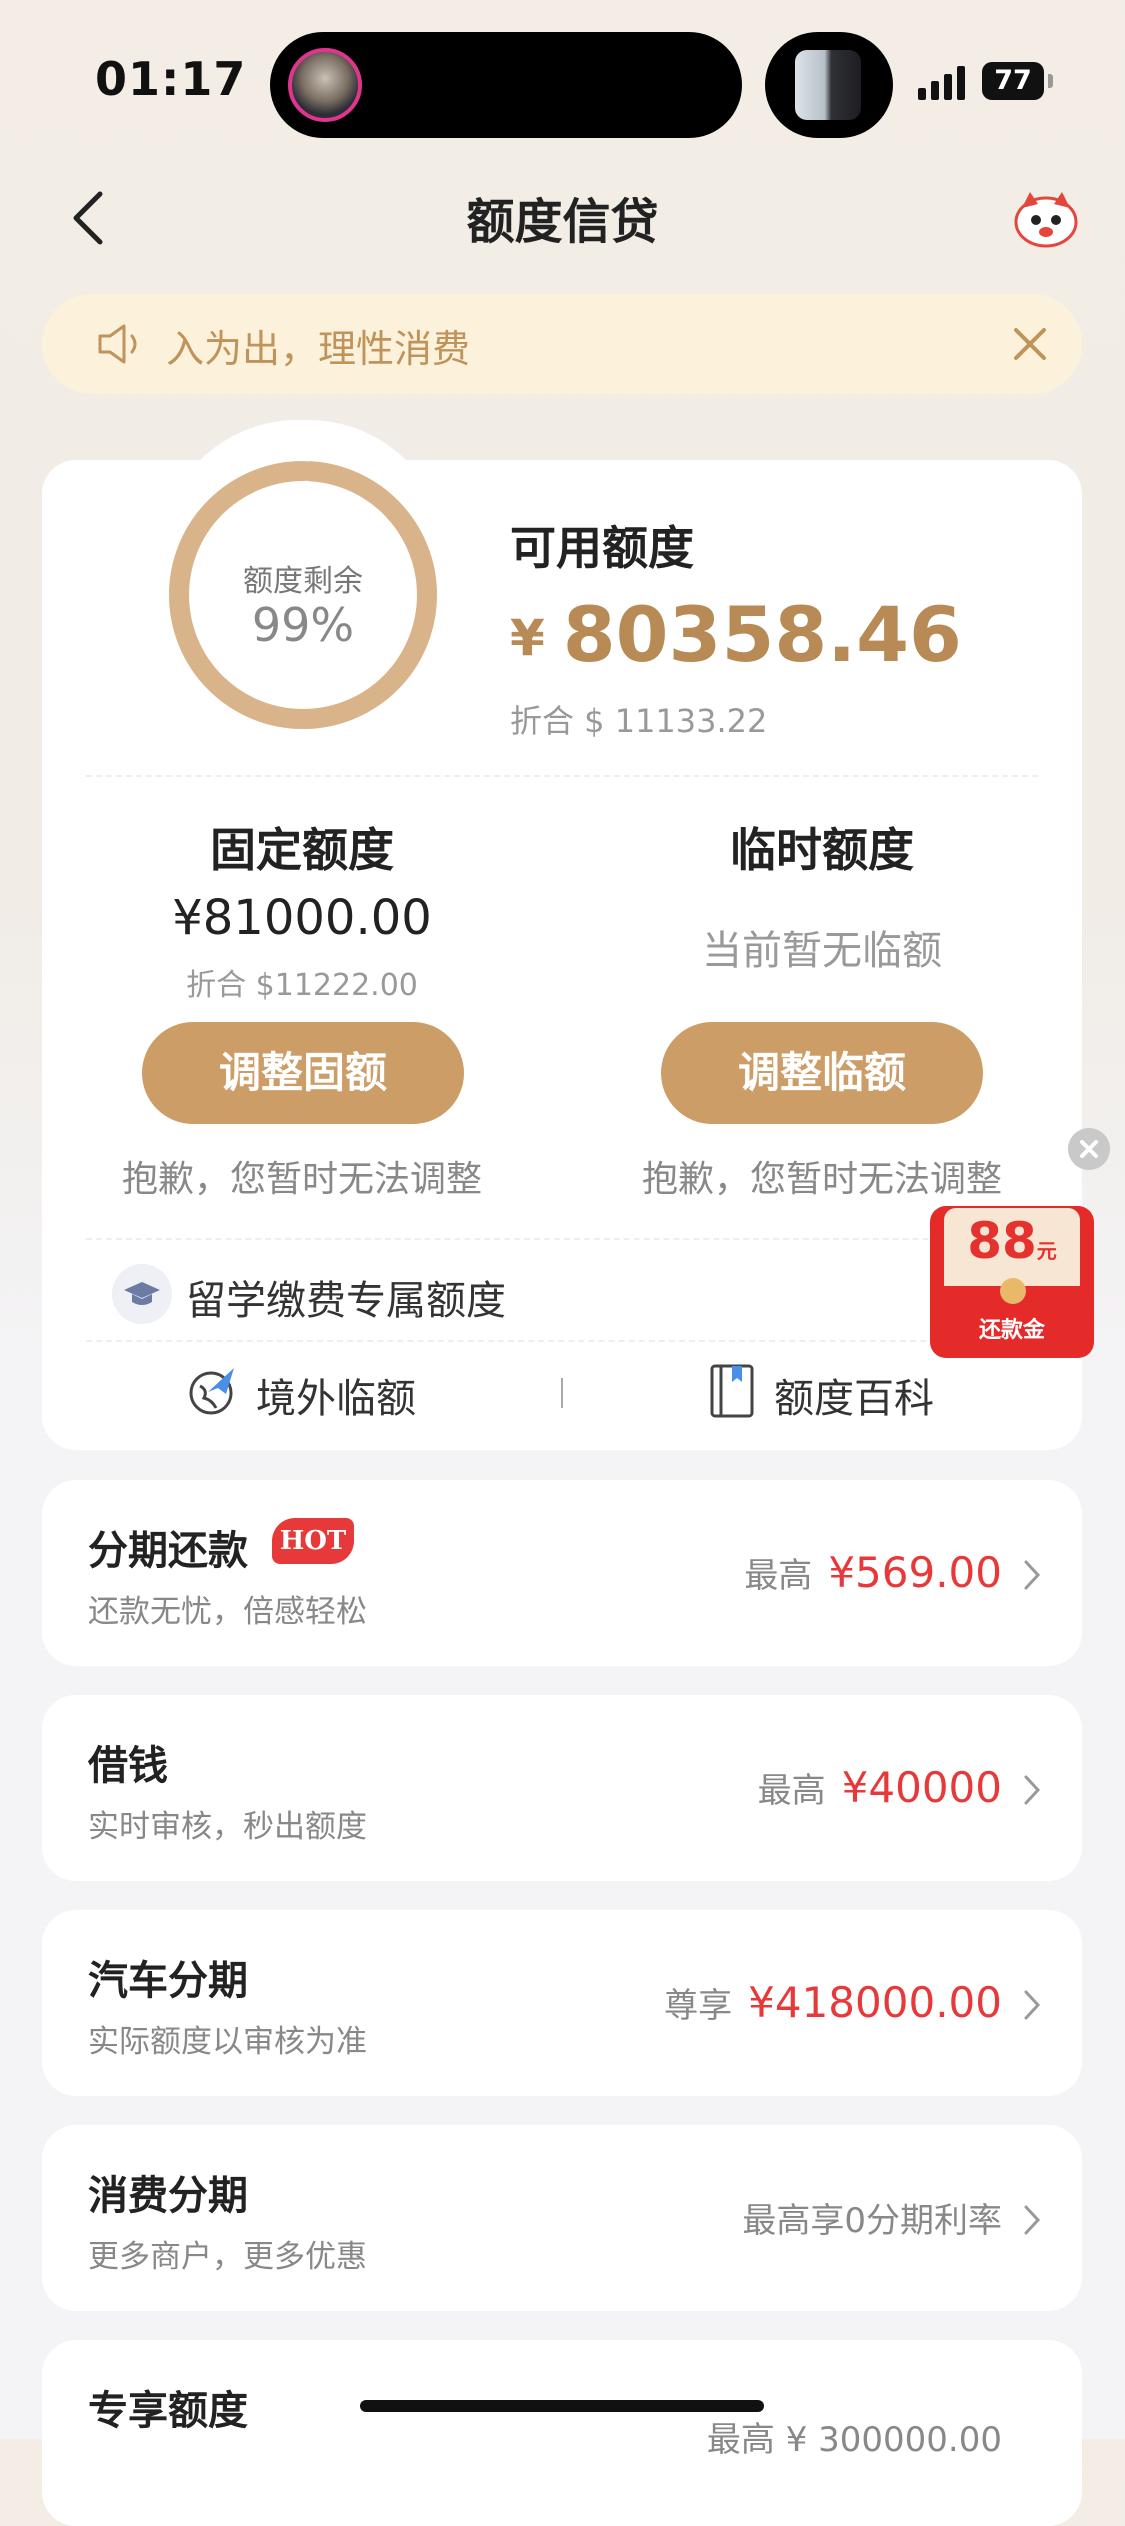  What do you see at coordinates (828, 85) in the screenshot?
I see `live-activity-thumbnail` at bounding box center [828, 85].